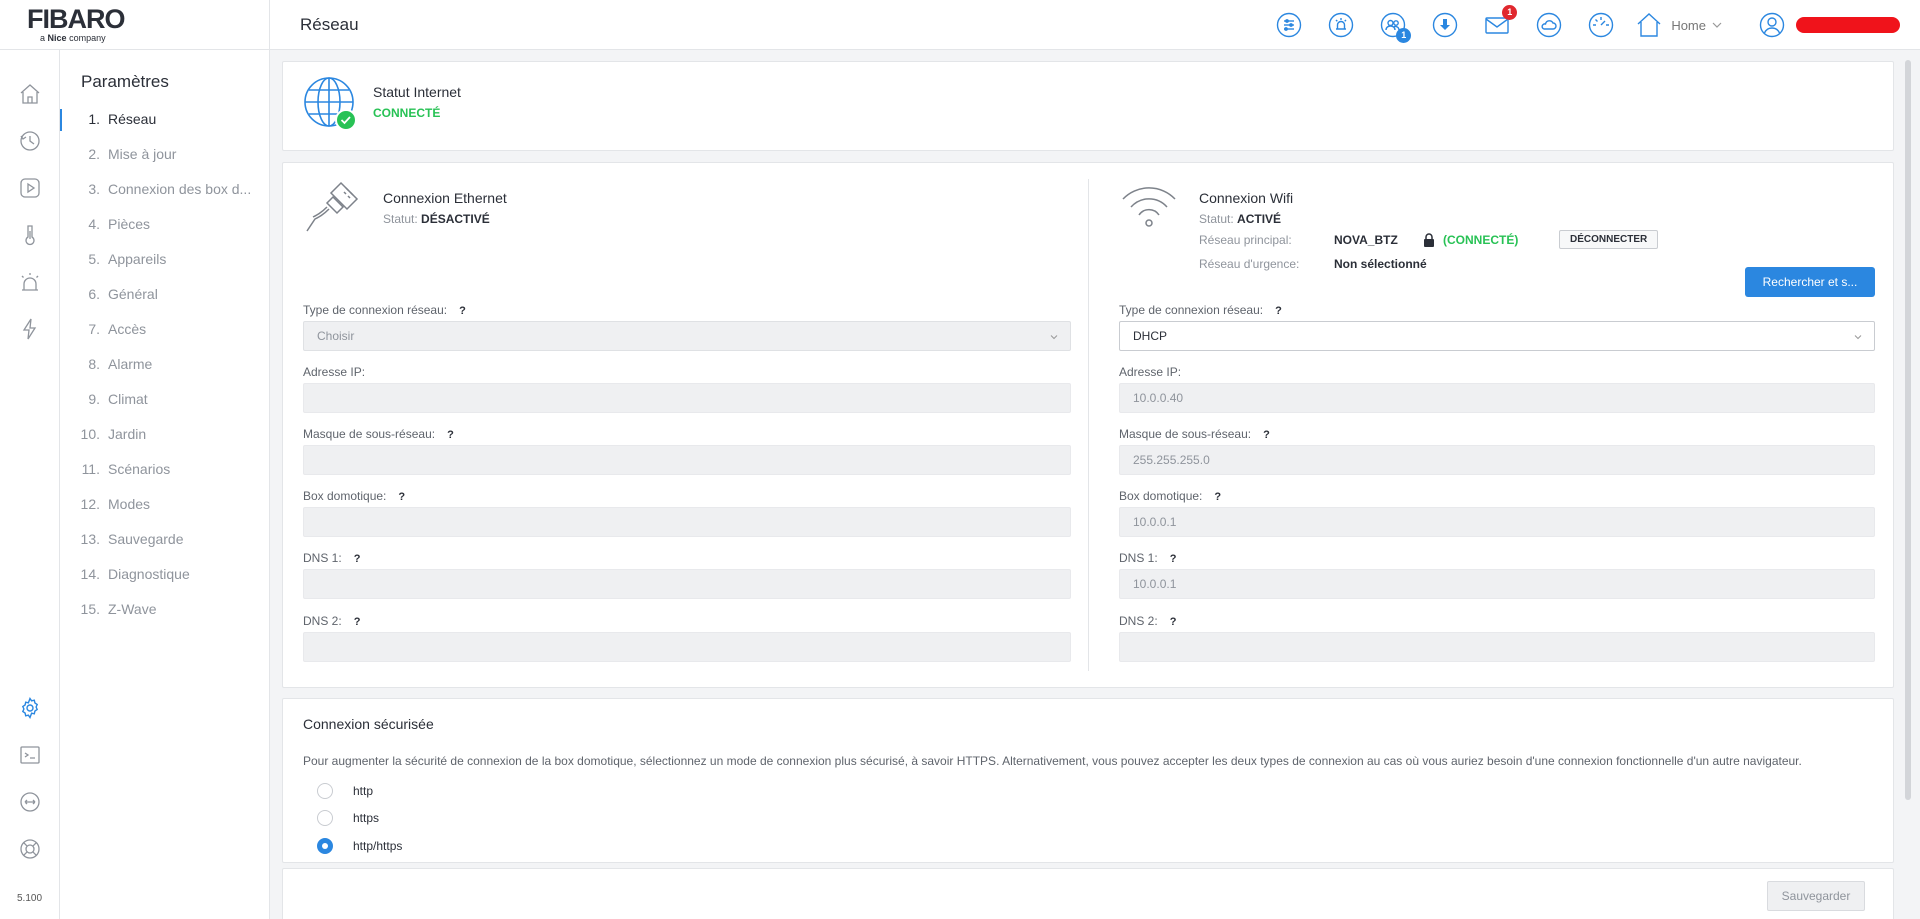  Describe the element at coordinates (165, 119) in the screenshot. I see `nav-item-reseau: 1. Réseau` at that location.